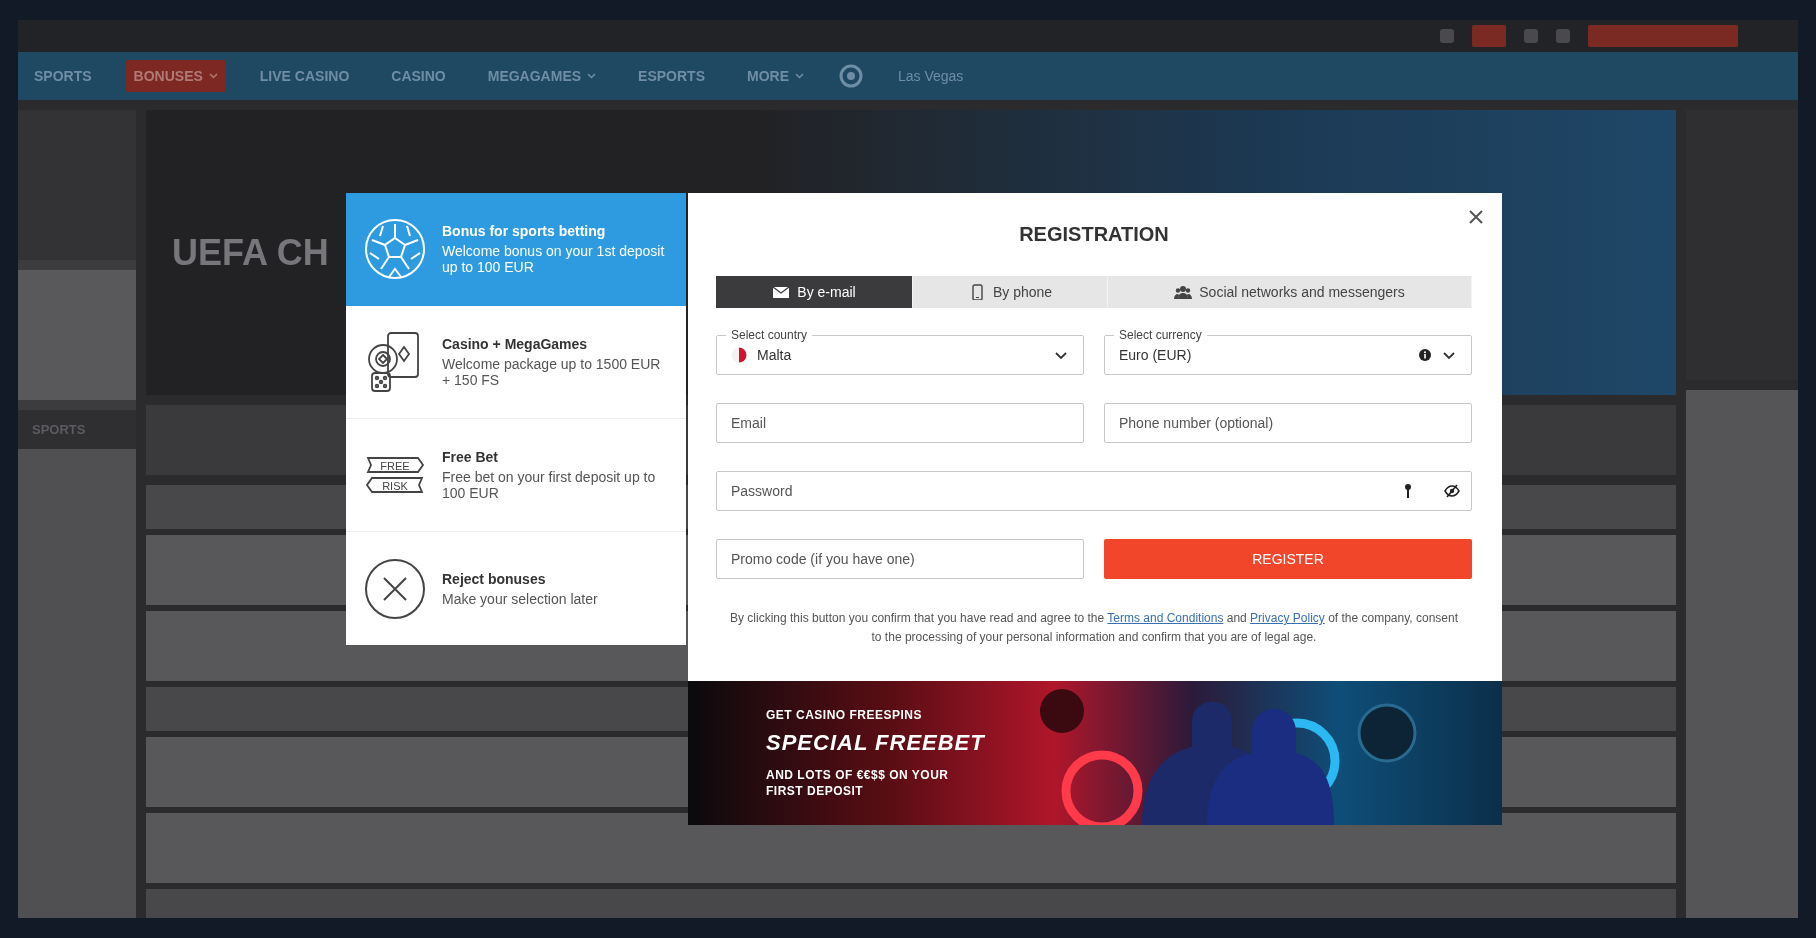 The height and width of the screenshot is (938, 1816). What do you see at coordinates (418, 76) in the screenshot?
I see `nav-item: CASINO` at bounding box center [418, 76].